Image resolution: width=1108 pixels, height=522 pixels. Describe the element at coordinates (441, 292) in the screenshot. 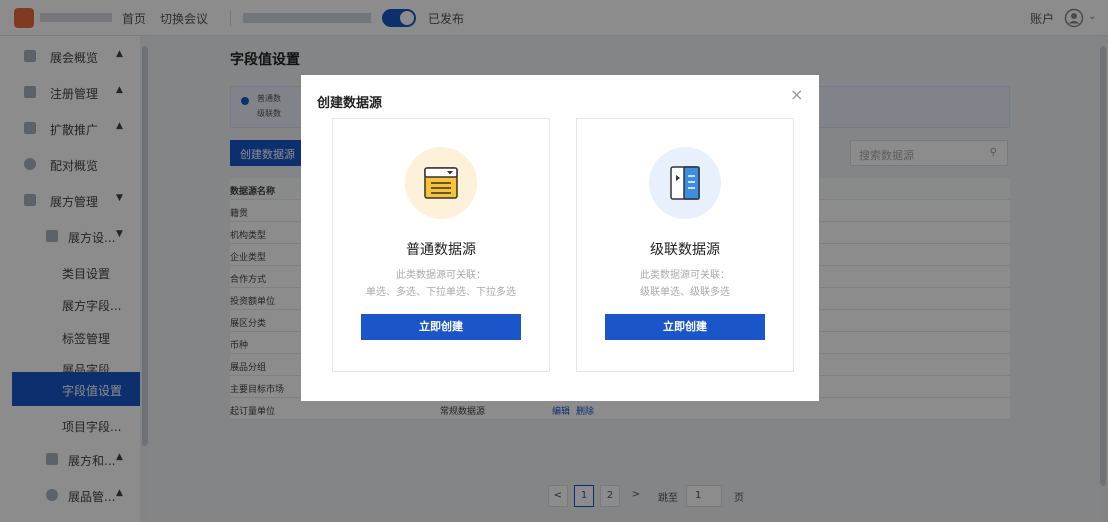

I see `card-description: 单选、多选、下拉单选、下拉多选` at that location.